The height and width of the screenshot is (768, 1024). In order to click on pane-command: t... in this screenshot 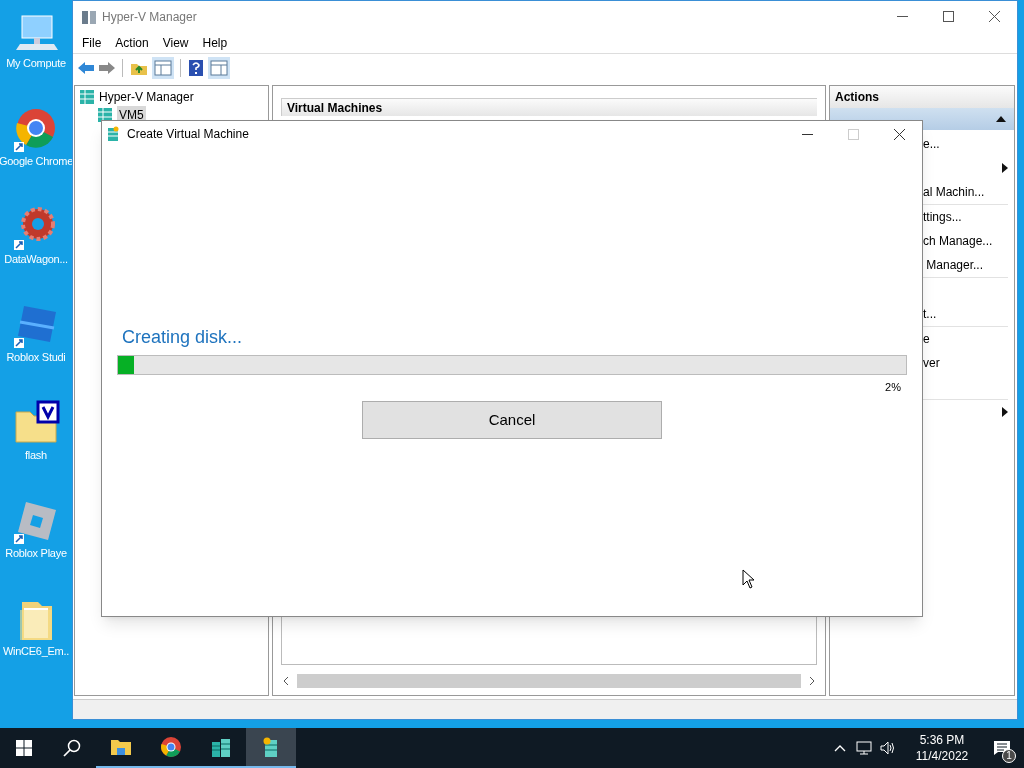, I will do `click(930, 314)`.